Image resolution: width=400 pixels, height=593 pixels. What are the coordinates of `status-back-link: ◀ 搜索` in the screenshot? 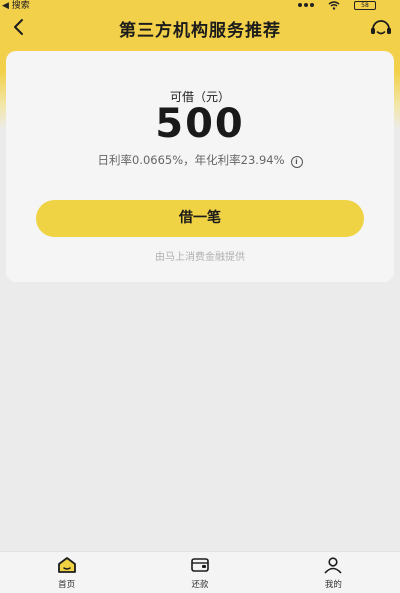 It's located at (16, 6).